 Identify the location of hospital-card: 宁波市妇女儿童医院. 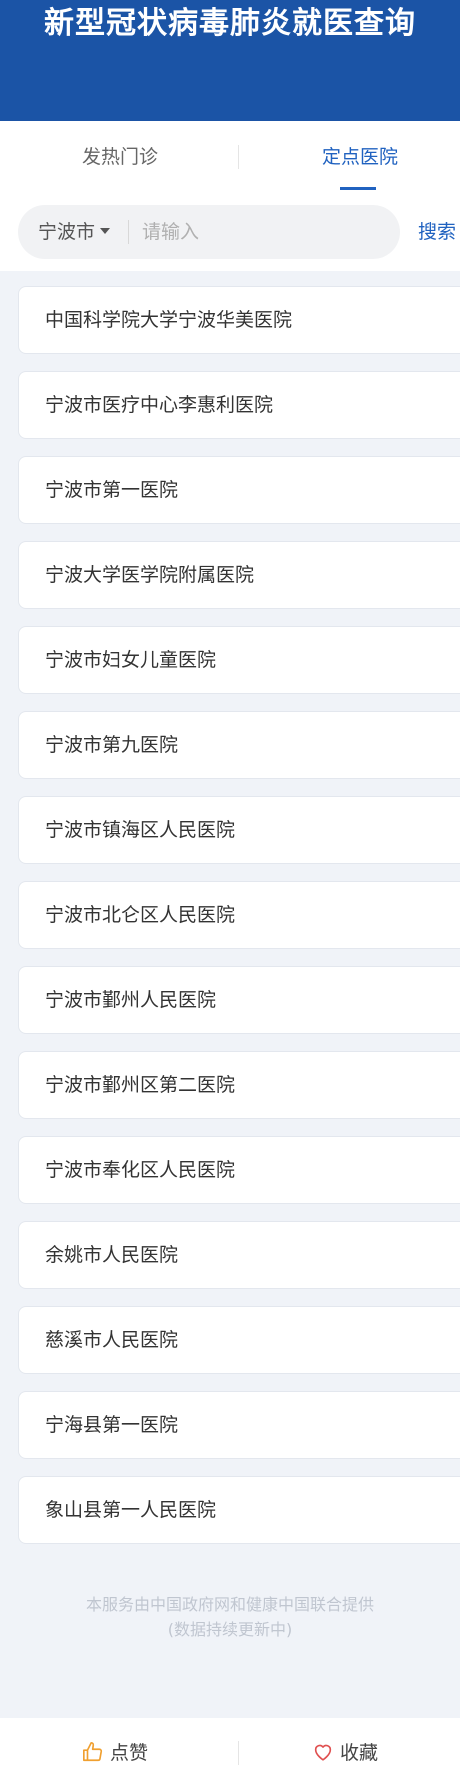
(239, 660).